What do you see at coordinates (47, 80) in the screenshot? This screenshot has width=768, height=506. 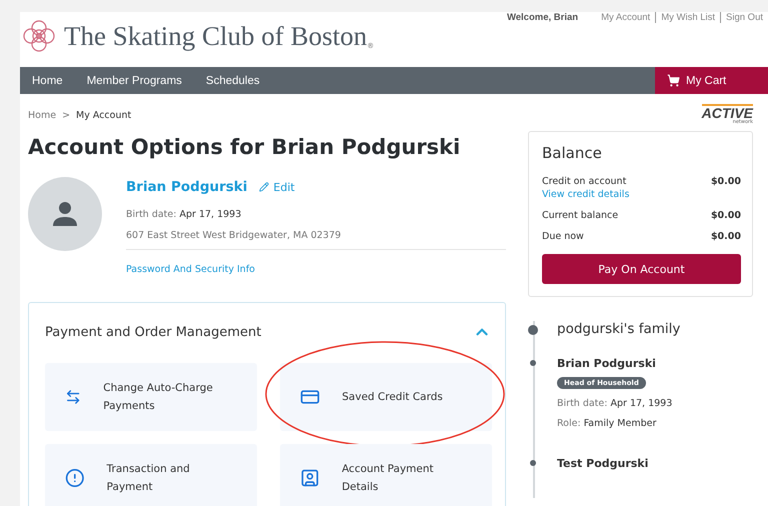 I see `nav-item: Home` at bounding box center [47, 80].